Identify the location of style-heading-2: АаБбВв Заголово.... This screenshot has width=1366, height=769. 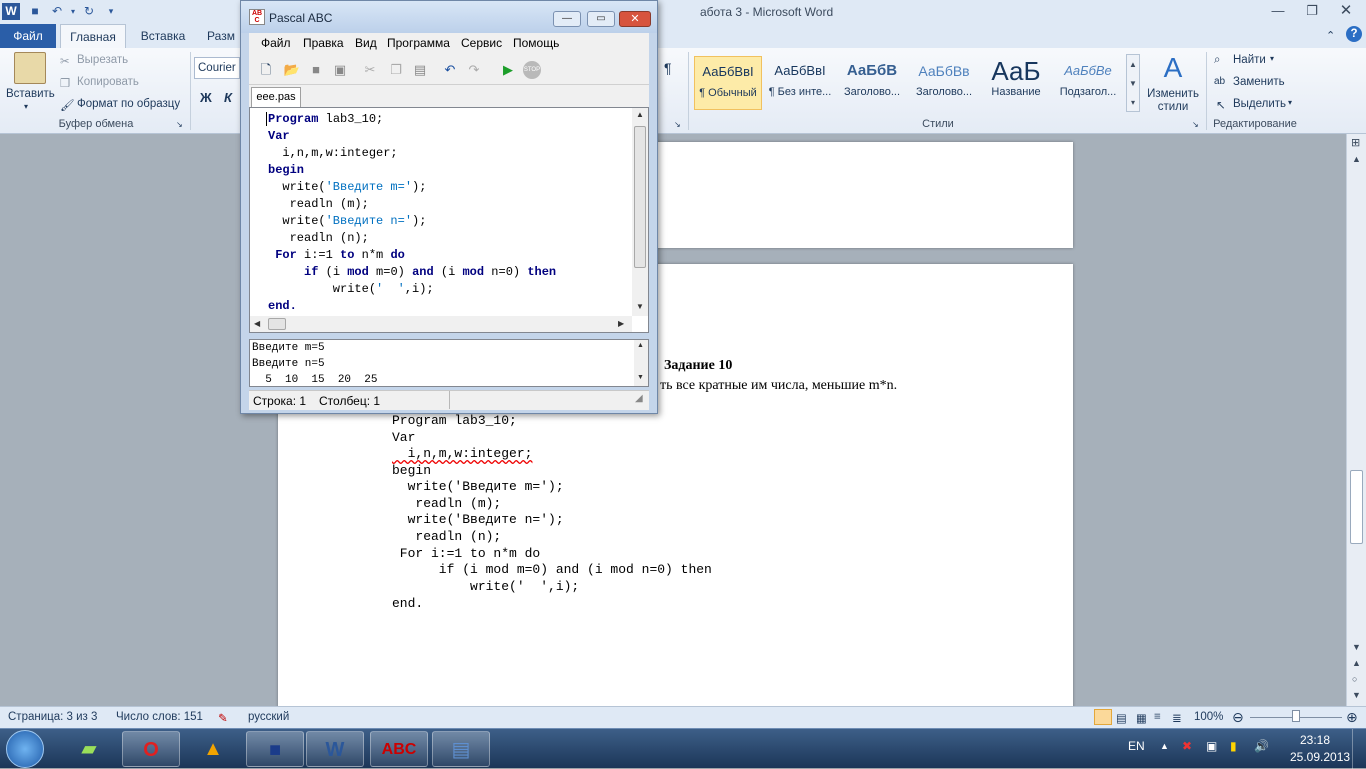
(944, 83).